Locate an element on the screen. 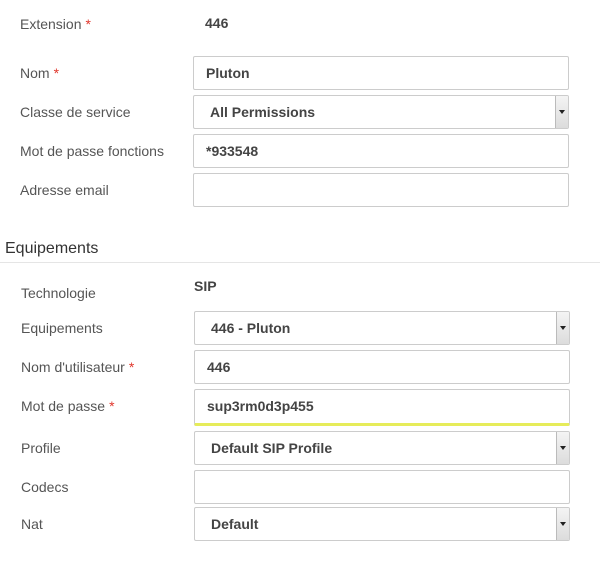 This screenshot has width=600, height=584. extension-label: Extension * is located at coordinates (55, 24).